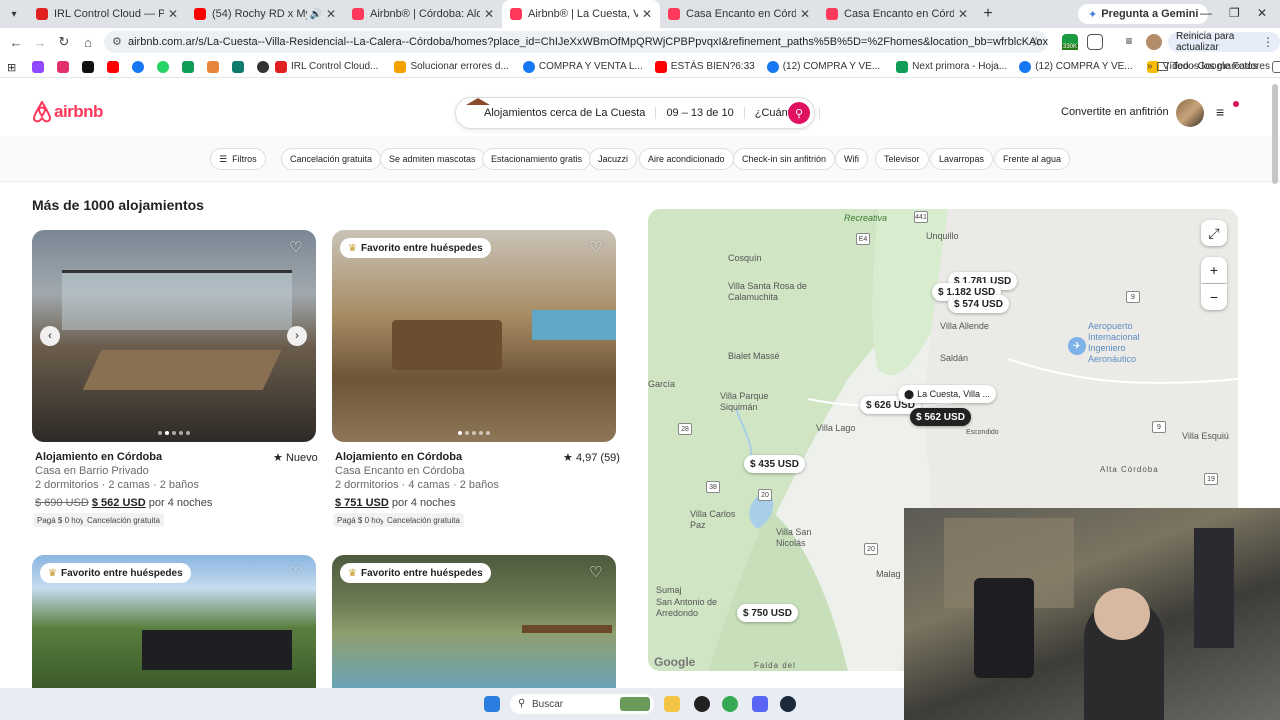  What do you see at coordinates (265, 14) in the screenshot?
I see `tab-youtube: (54) Rochy RD x Myke Towe 🔊 ✕` at bounding box center [265, 14].